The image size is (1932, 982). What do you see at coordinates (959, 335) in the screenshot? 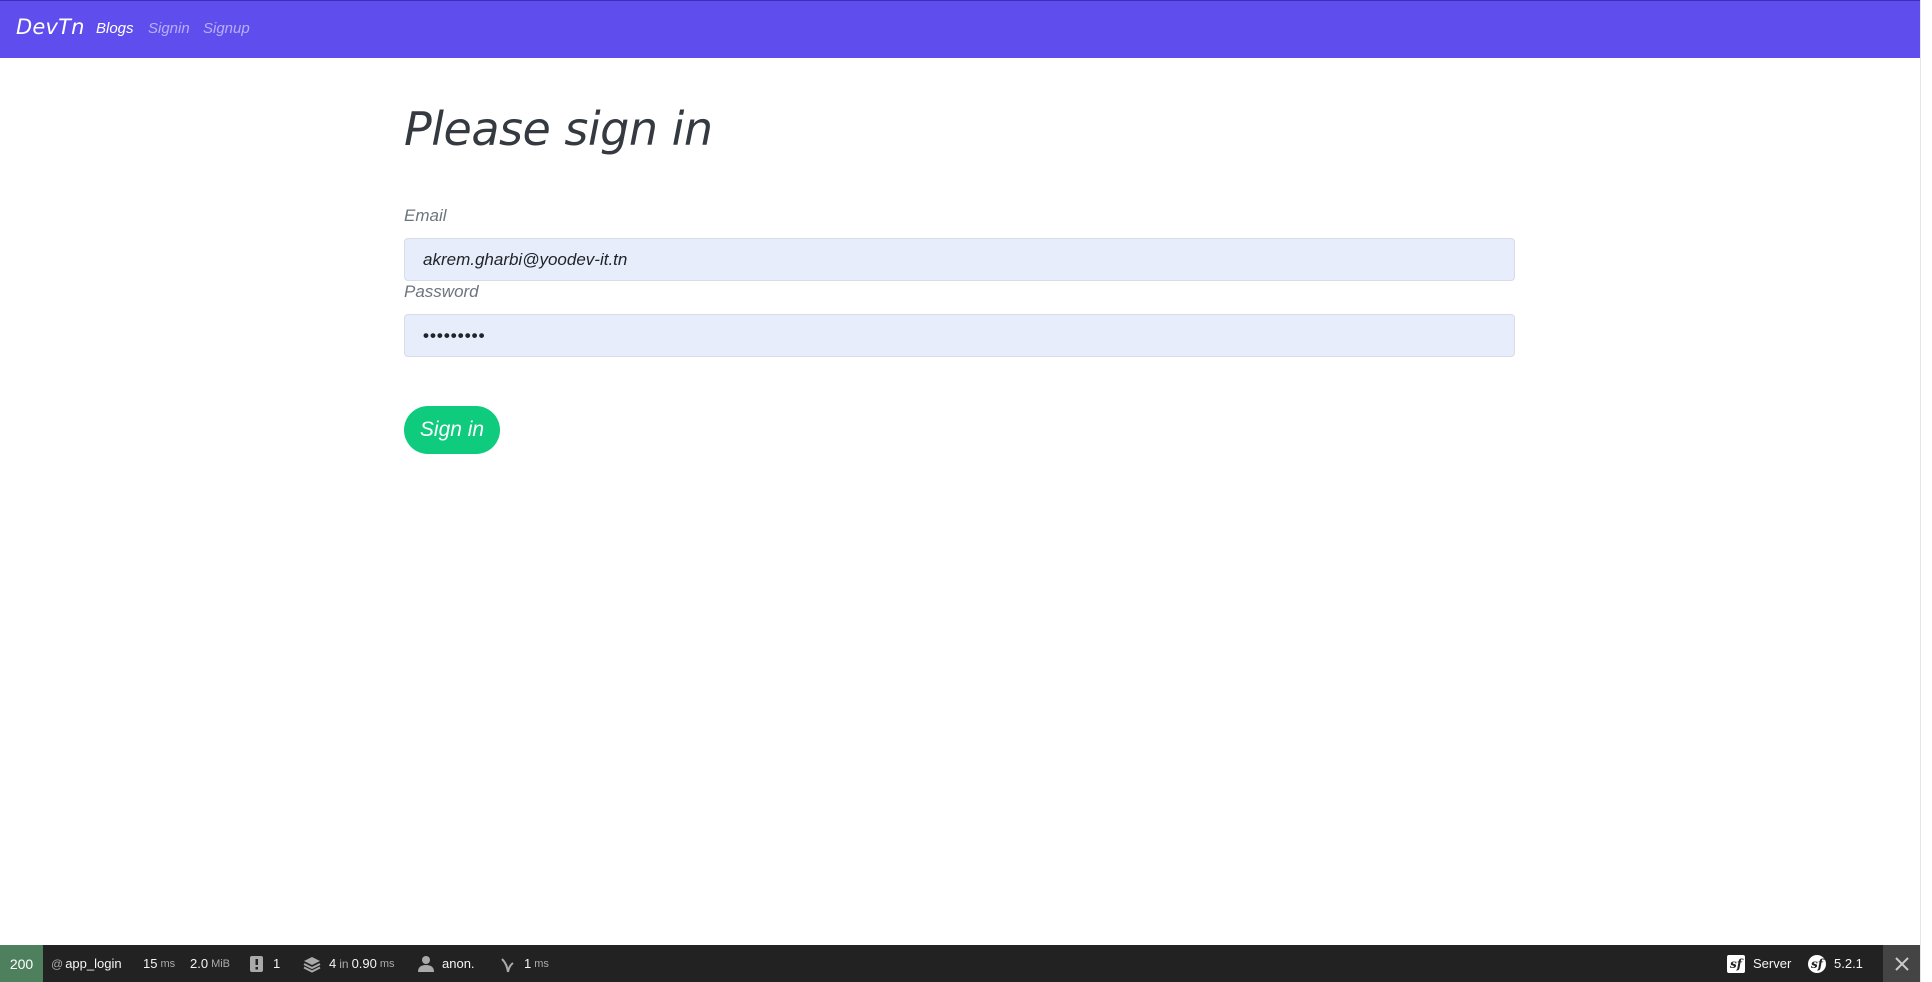
I see `password-field` at bounding box center [959, 335].